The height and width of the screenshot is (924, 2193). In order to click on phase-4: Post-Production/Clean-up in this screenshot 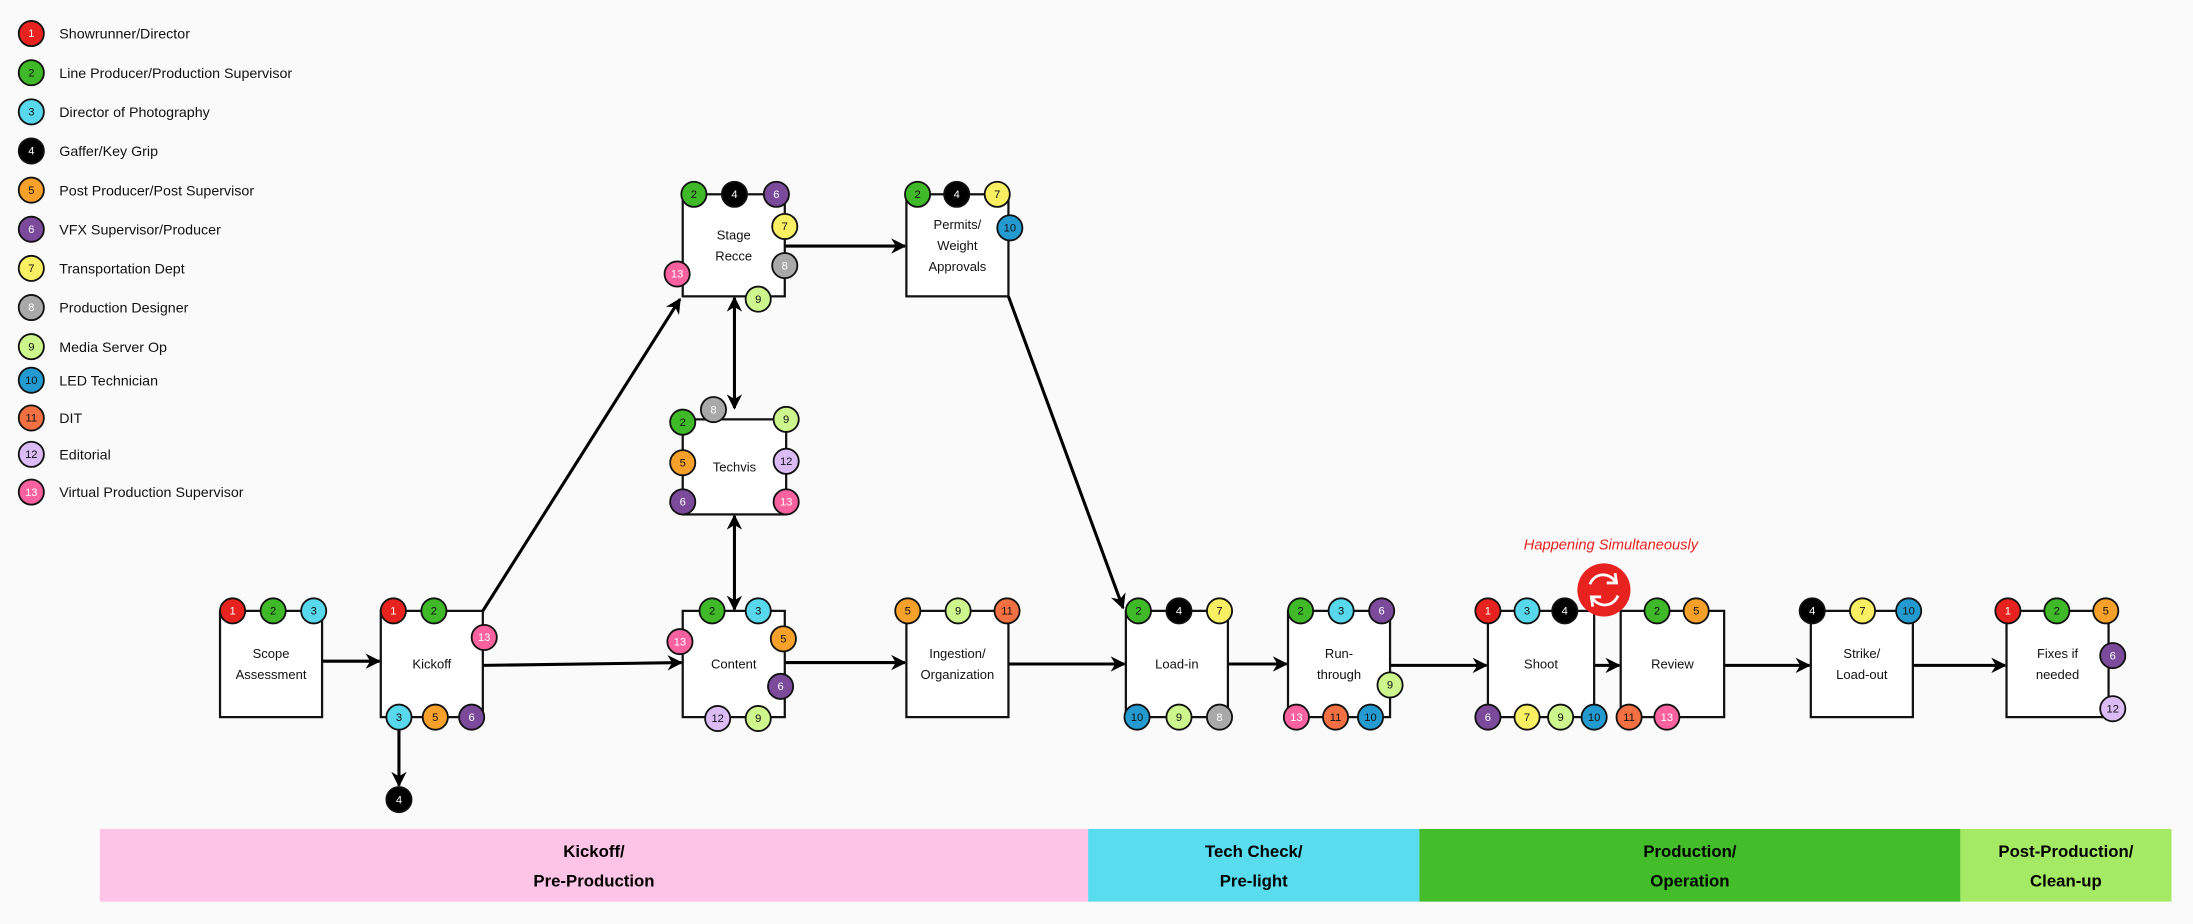, I will do `click(2066, 865)`.